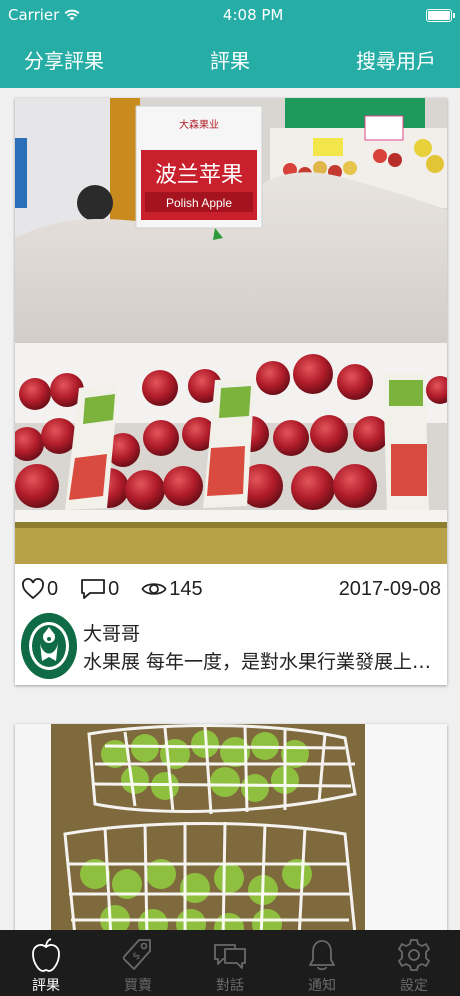  What do you see at coordinates (64, 59) in the screenshot?
I see `share-review-button: 分享評果` at bounding box center [64, 59].